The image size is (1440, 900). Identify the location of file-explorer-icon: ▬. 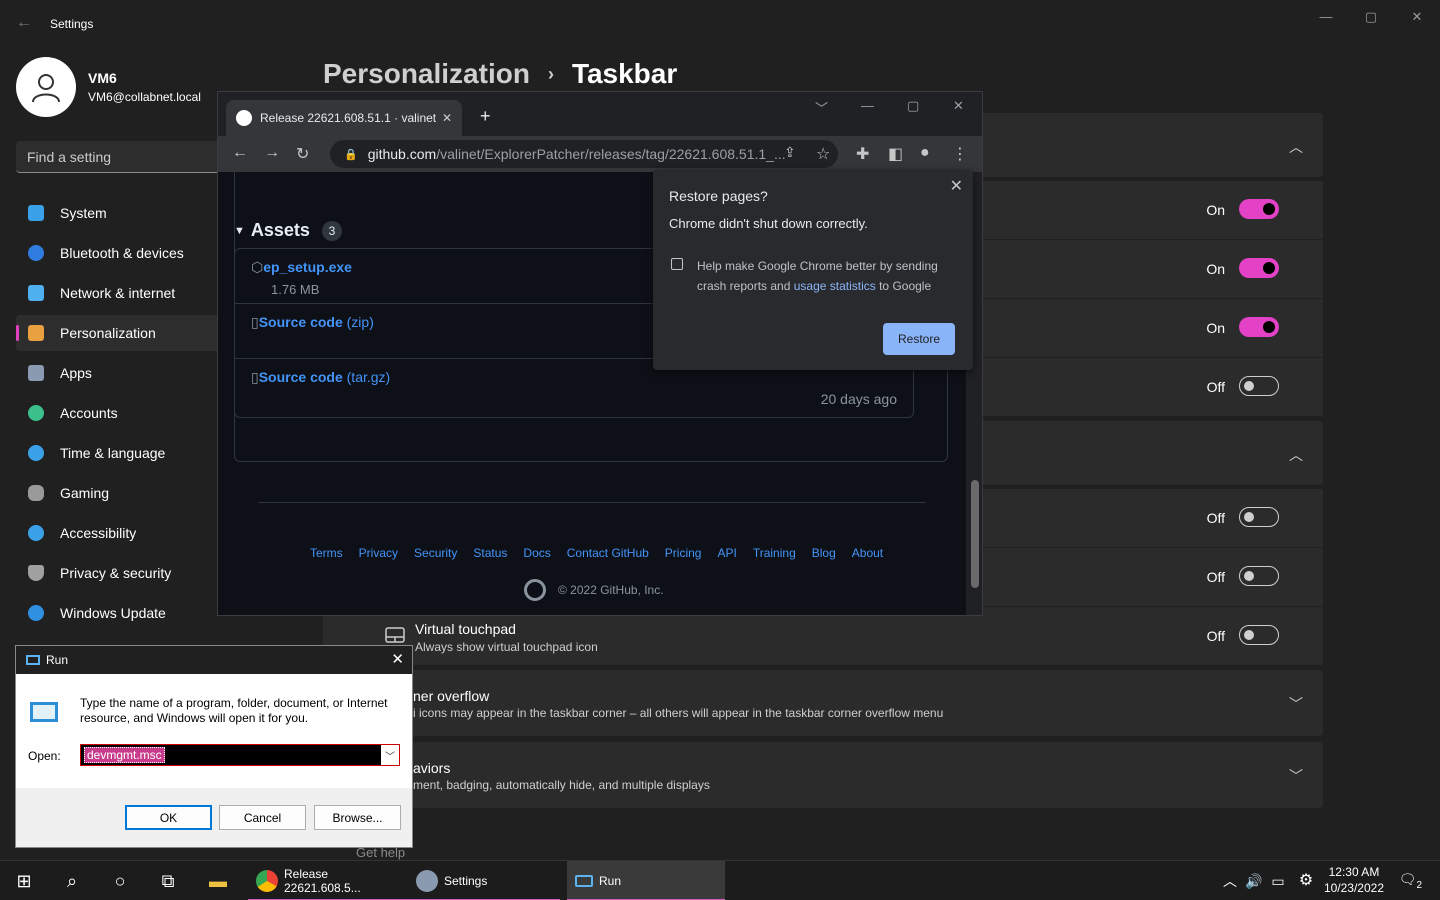
(218, 881).